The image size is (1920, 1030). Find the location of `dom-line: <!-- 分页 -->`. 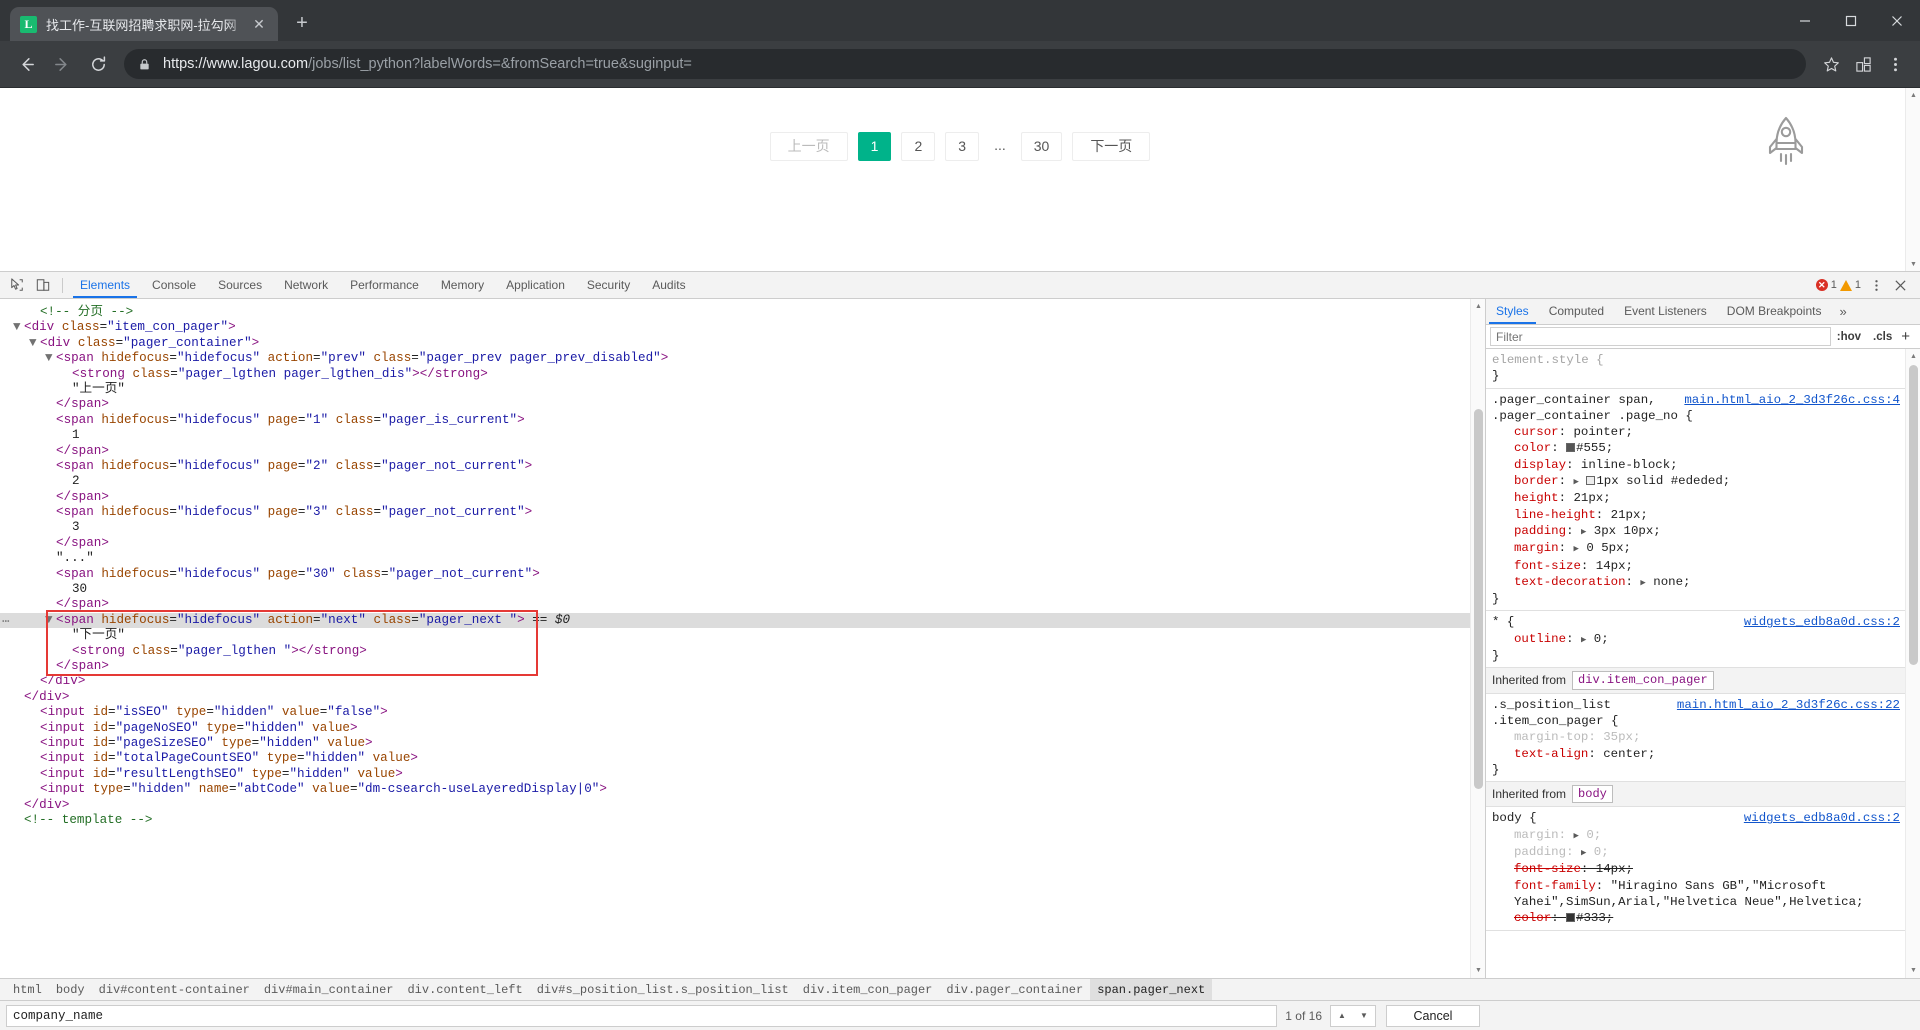

dom-line: <!-- 分页 --> is located at coordinates (735, 312).